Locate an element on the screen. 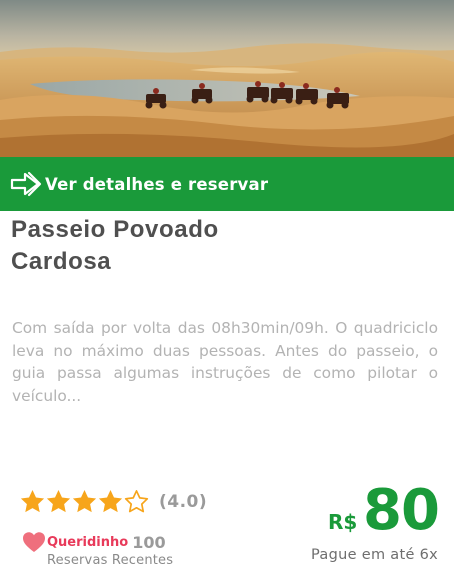  price-amount: 80 is located at coordinates (401, 510).